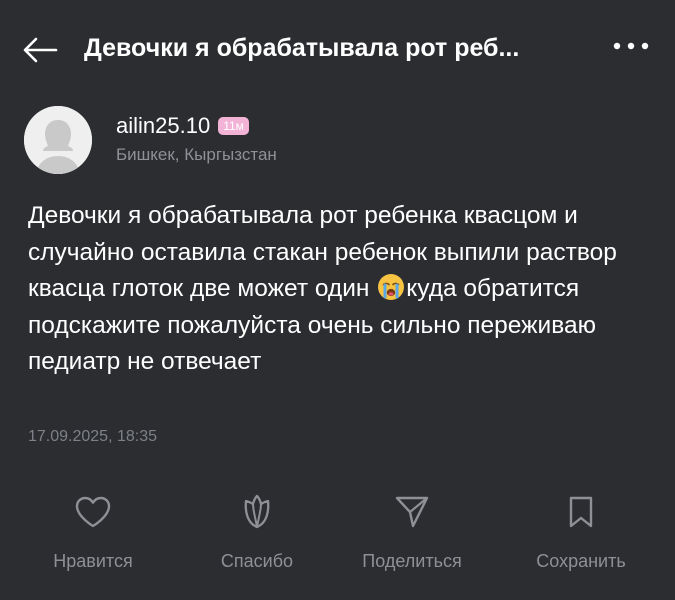  What do you see at coordinates (196, 154) in the screenshot?
I see `user-location: Бишкек, Кыргызстан` at bounding box center [196, 154].